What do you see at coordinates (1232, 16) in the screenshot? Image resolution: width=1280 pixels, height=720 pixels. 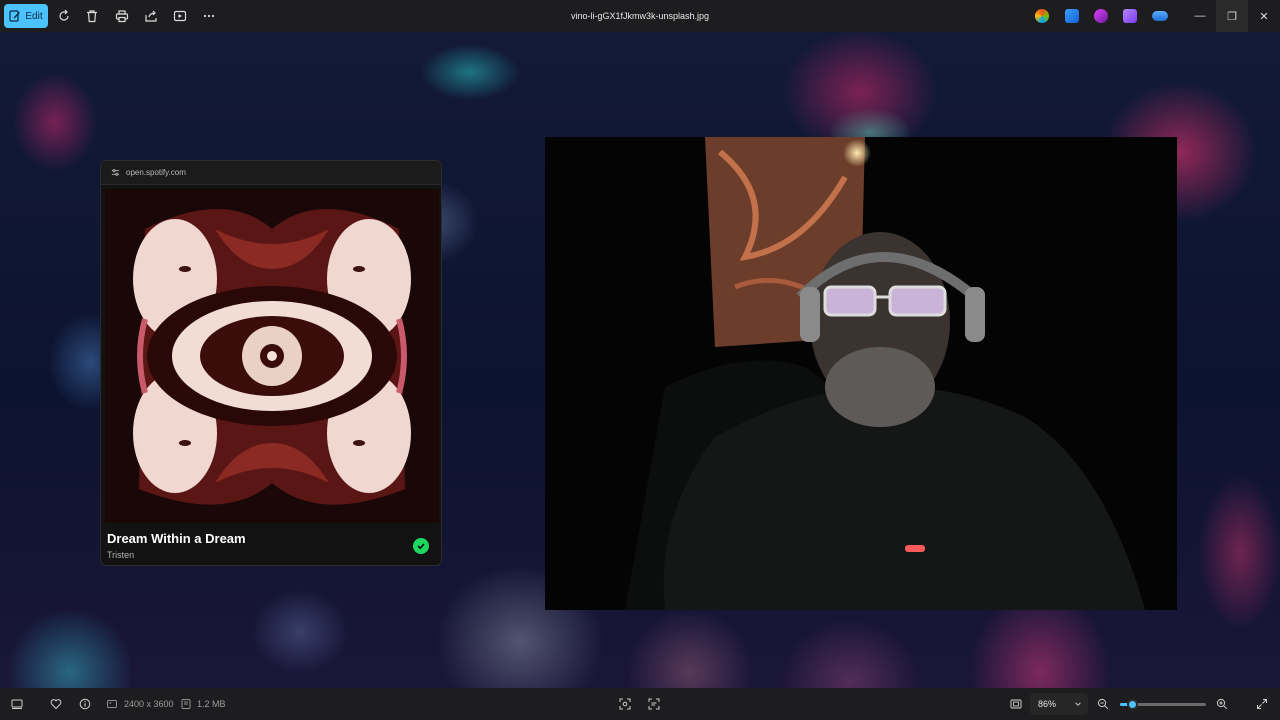 I see `restore-button: ❐` at bounding box center [1232, 16].